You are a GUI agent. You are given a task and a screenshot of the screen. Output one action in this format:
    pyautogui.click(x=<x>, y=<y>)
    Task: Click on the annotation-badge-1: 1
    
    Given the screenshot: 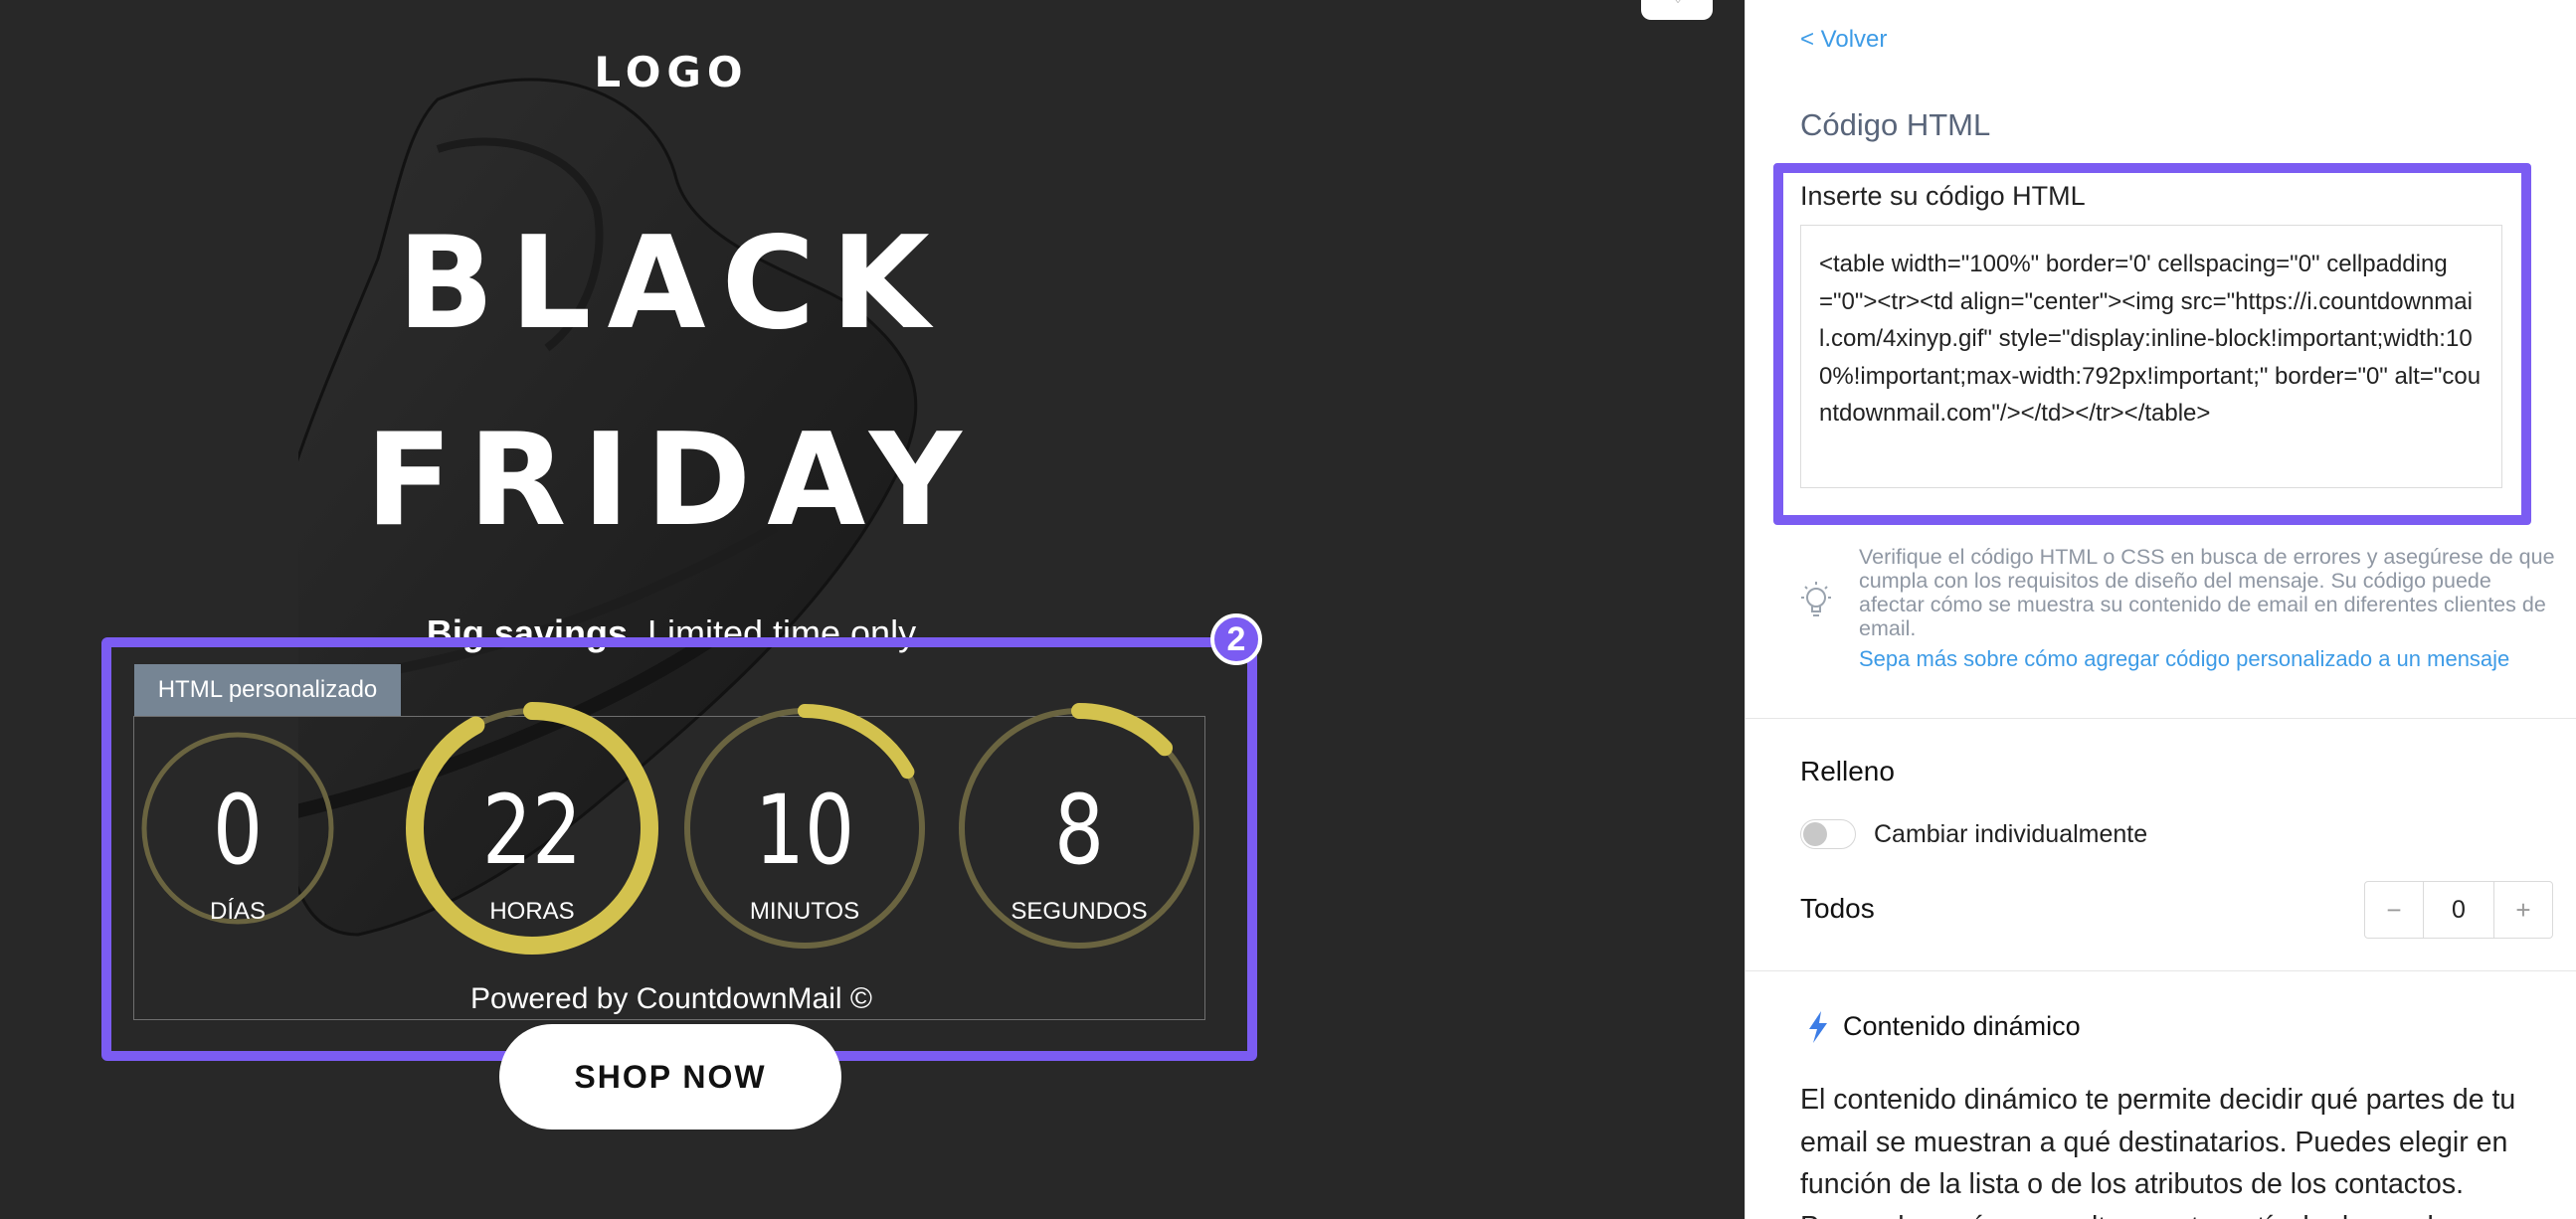 What is the action you would take?
    pyautogui.click(x=1747, y=165)
    